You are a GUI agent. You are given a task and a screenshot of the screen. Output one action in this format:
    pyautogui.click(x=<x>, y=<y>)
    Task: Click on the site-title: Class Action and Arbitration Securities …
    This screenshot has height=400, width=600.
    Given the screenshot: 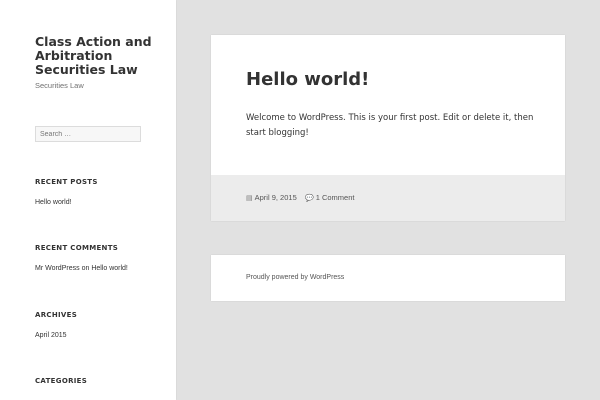 What is the action you would take?
    pyautogui.click(x=95, y=56)
    